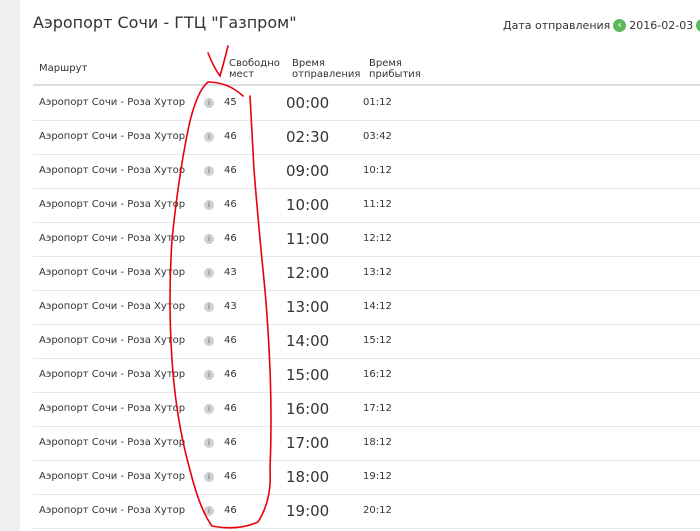 This screenshot has height=531, width=700. What do you see at coordinates (254, 69) in the screenshot?
I see `column-header-seats: Свободно мест` at bounding box center [254, 69].